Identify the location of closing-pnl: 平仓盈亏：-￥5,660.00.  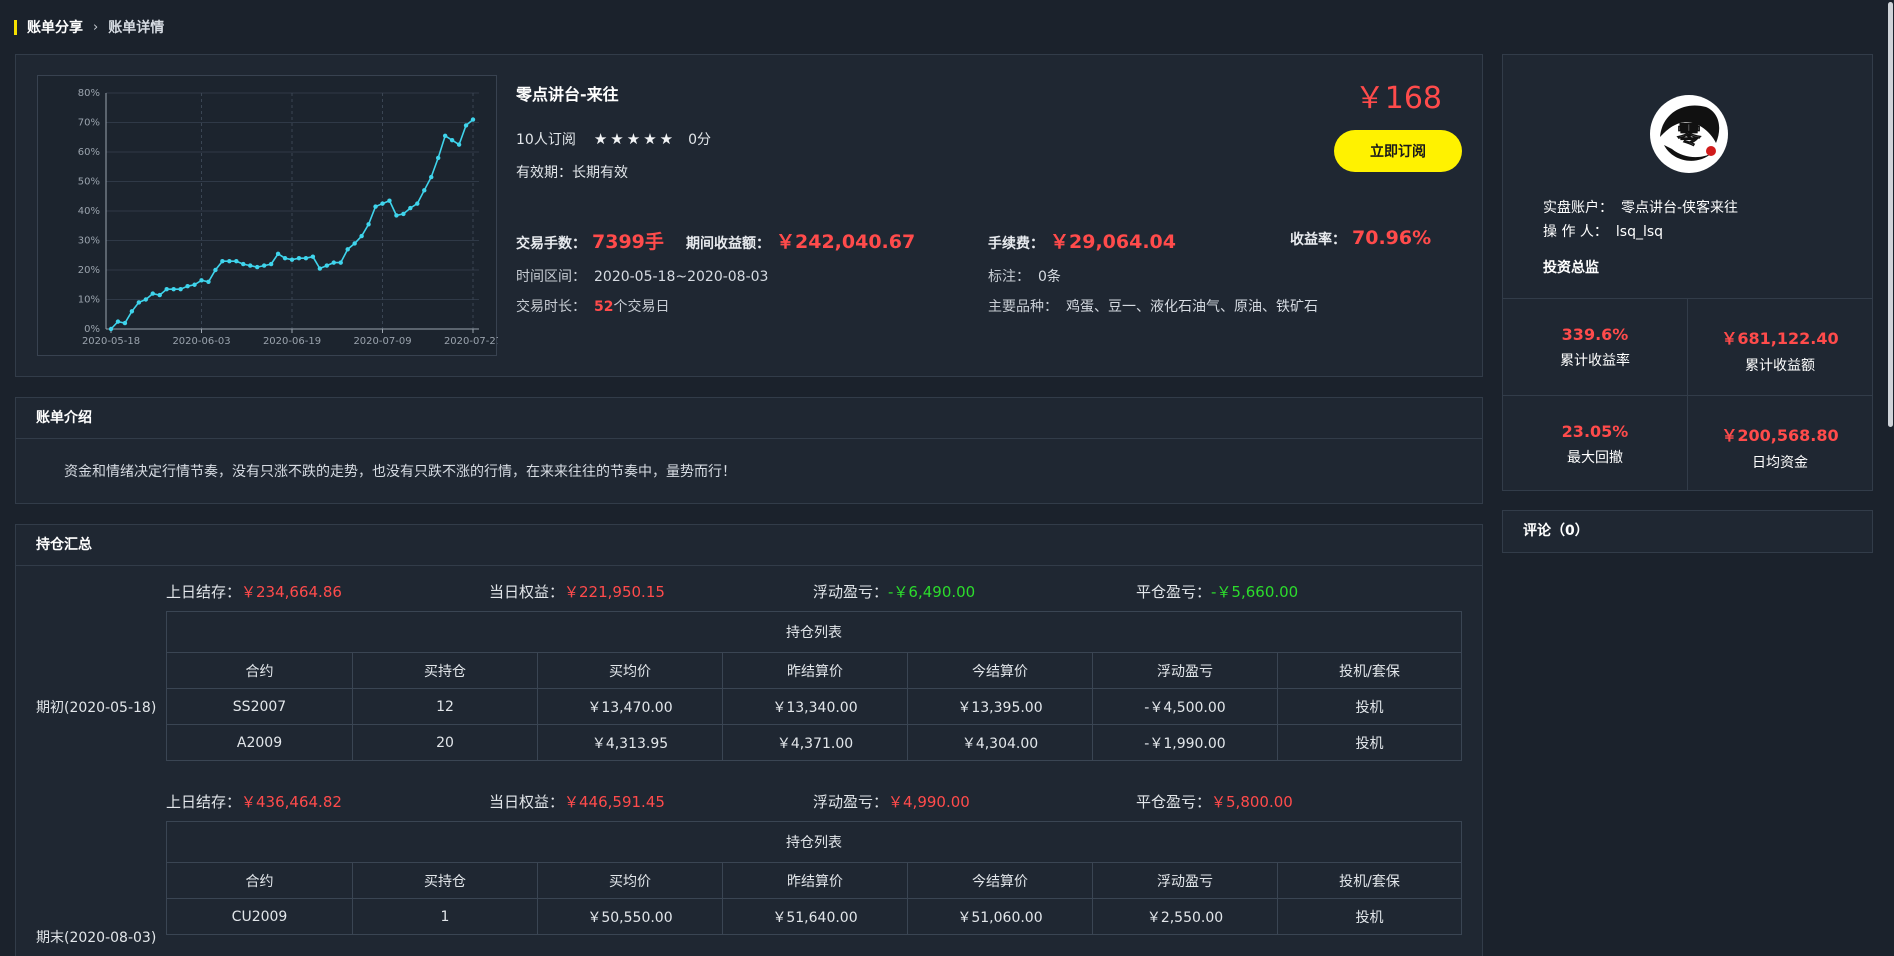
(1217, 591).